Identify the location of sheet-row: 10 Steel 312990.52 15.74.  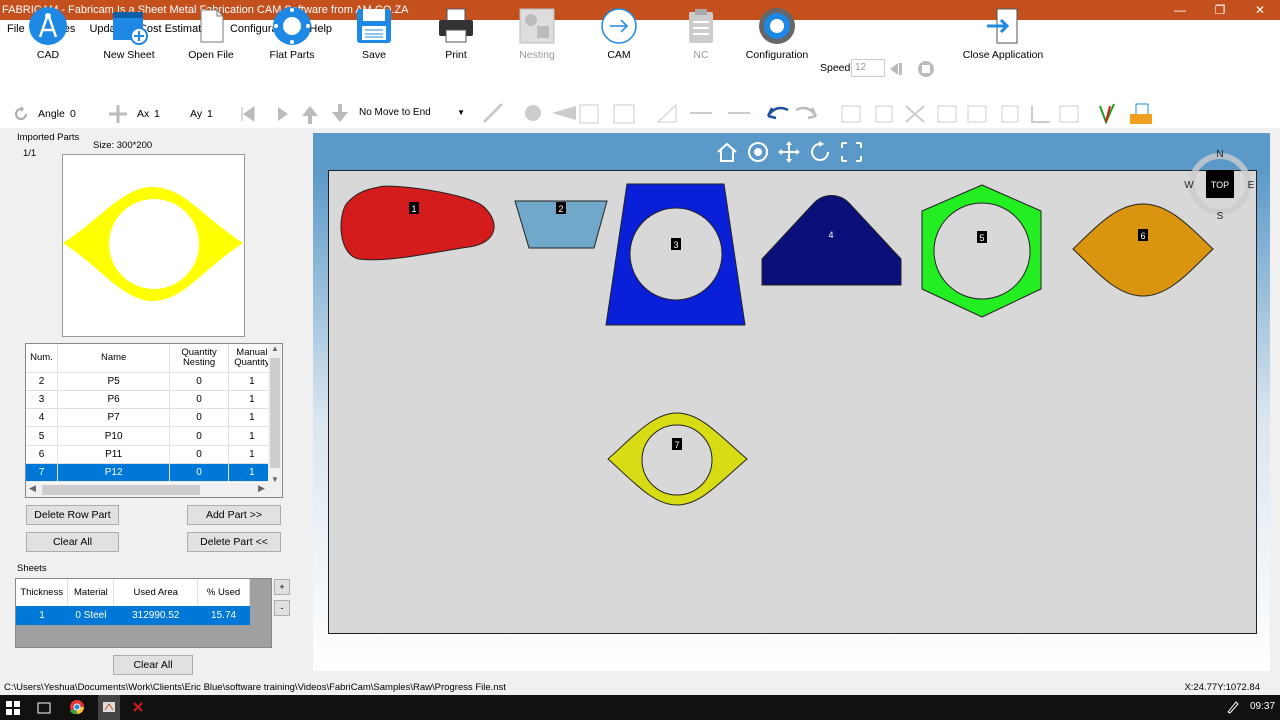
(133, 615).